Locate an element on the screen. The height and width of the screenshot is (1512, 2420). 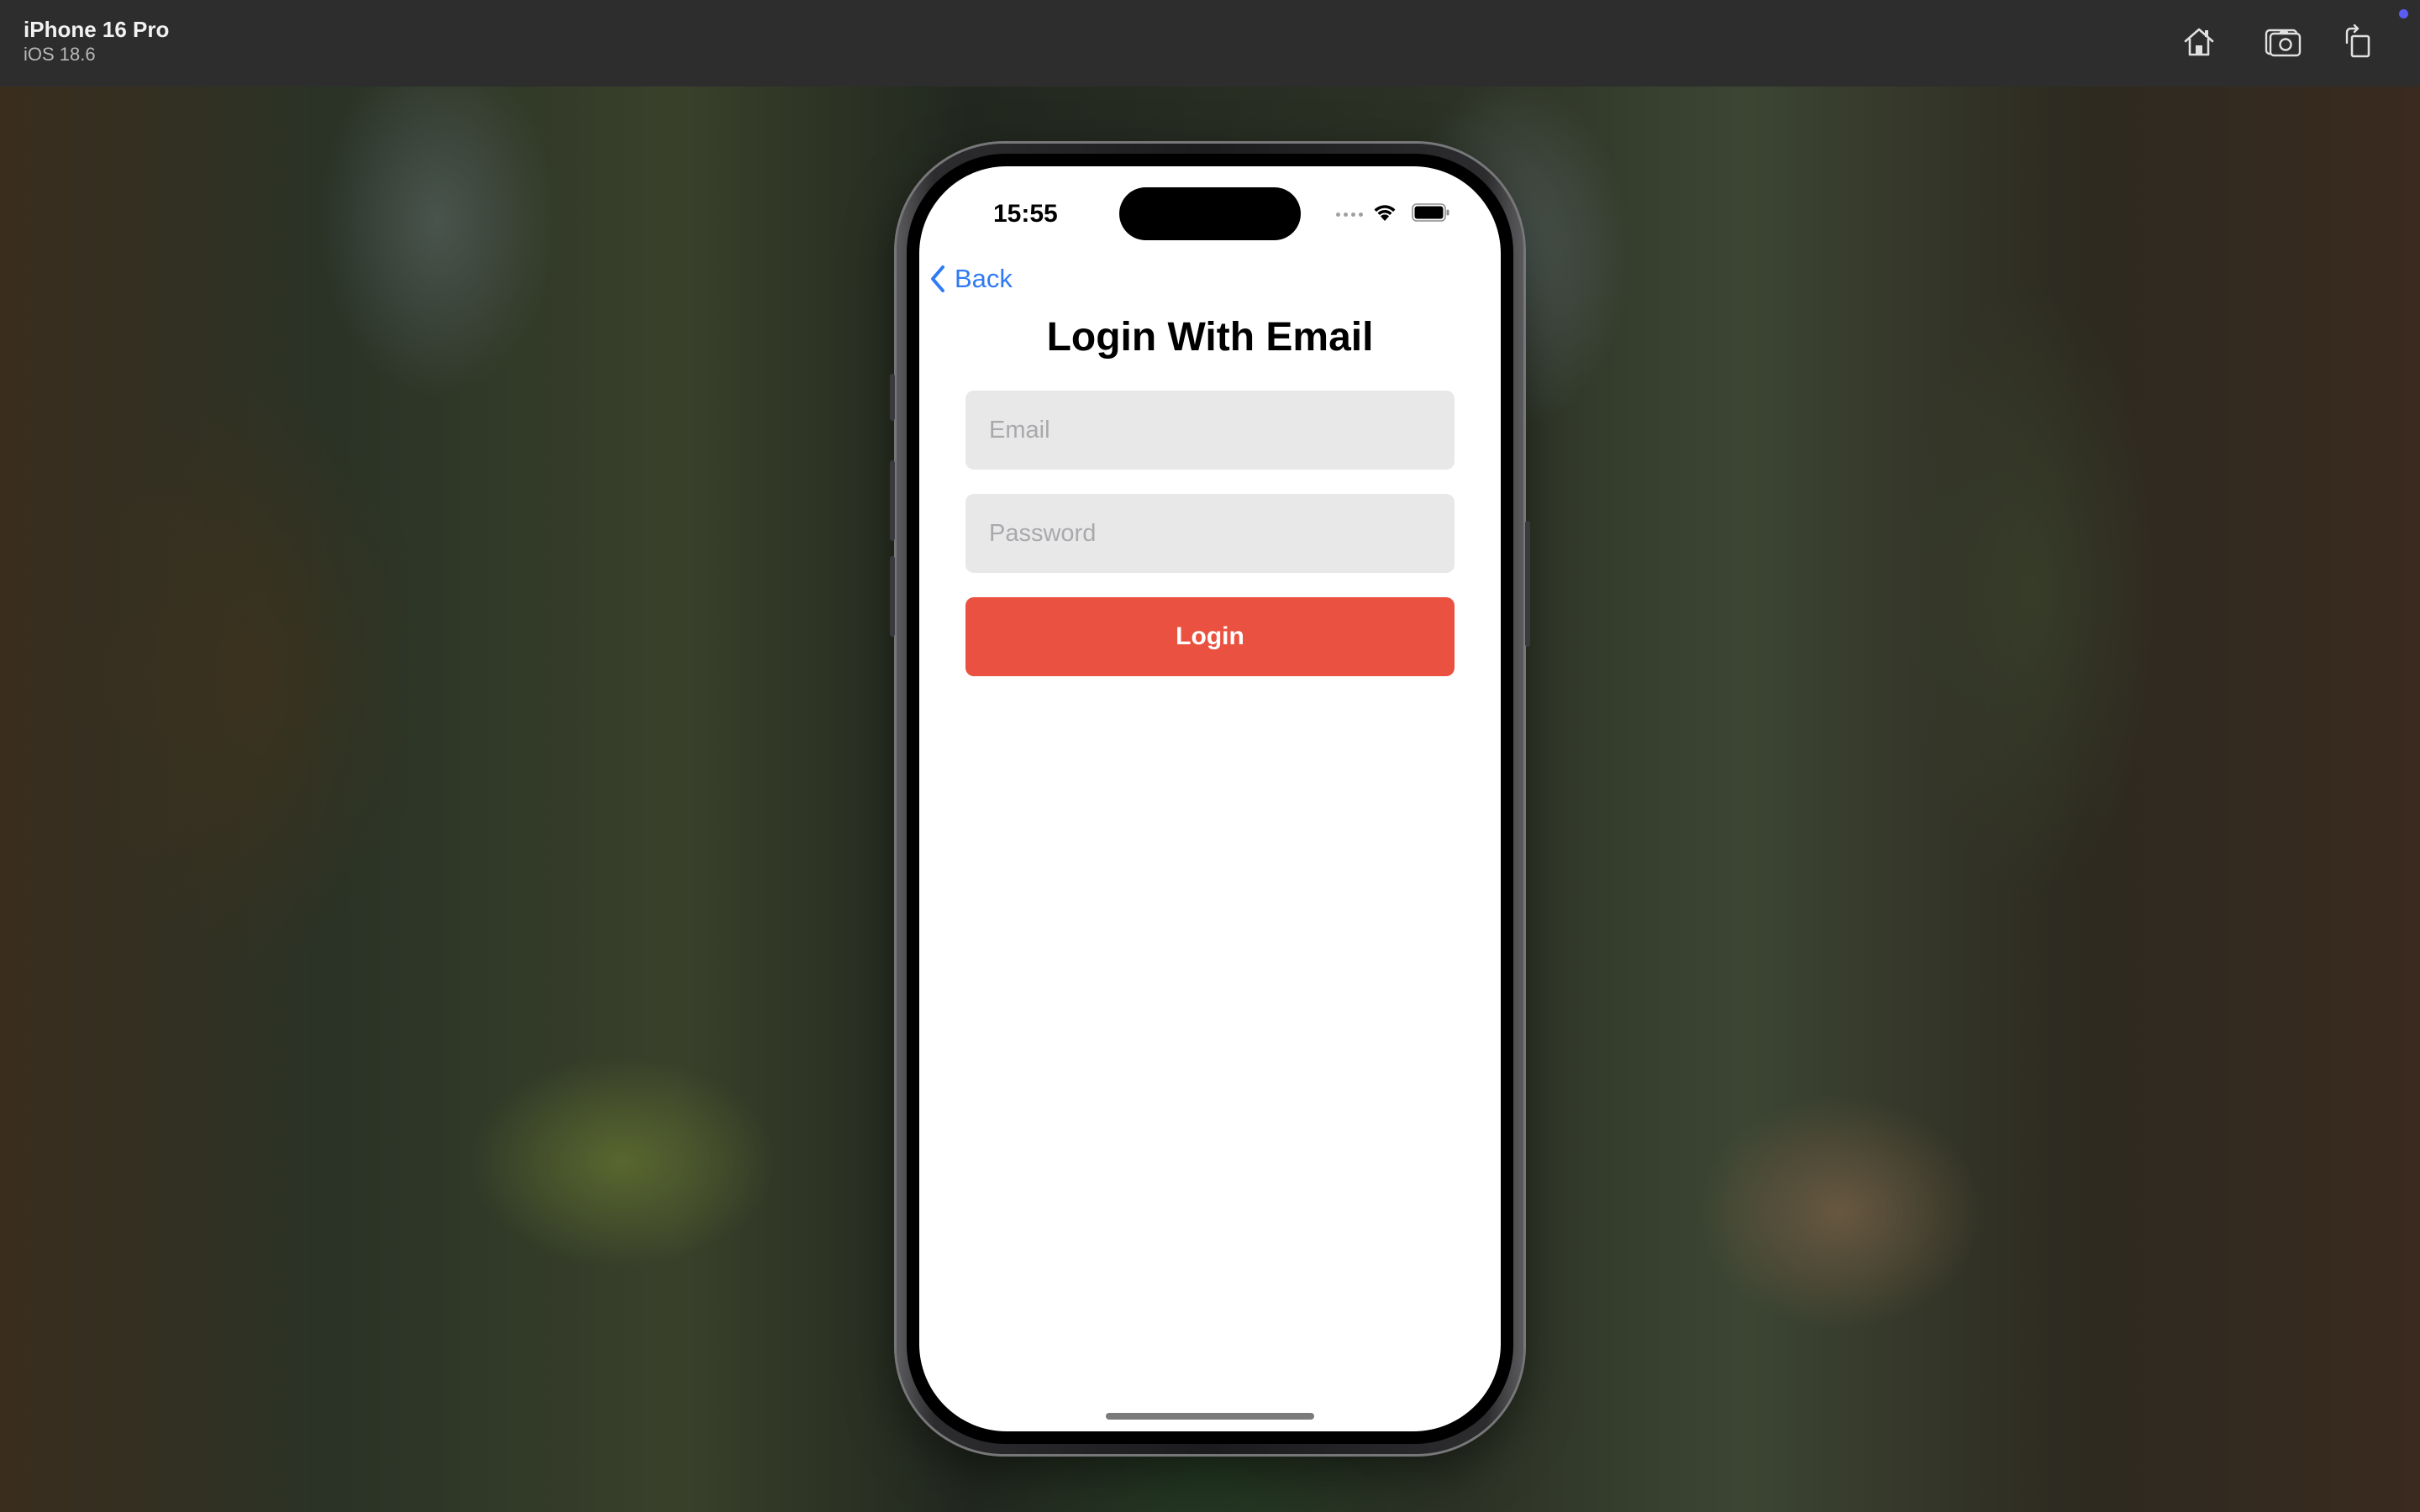
home-button is located at coordinates (2199, 42).